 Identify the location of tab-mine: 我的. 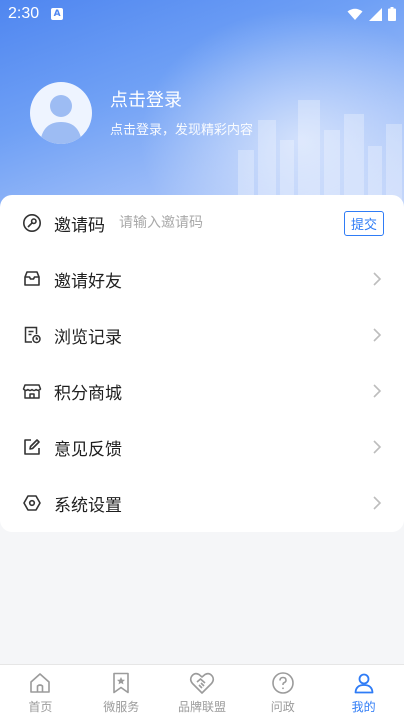
(363, 692).